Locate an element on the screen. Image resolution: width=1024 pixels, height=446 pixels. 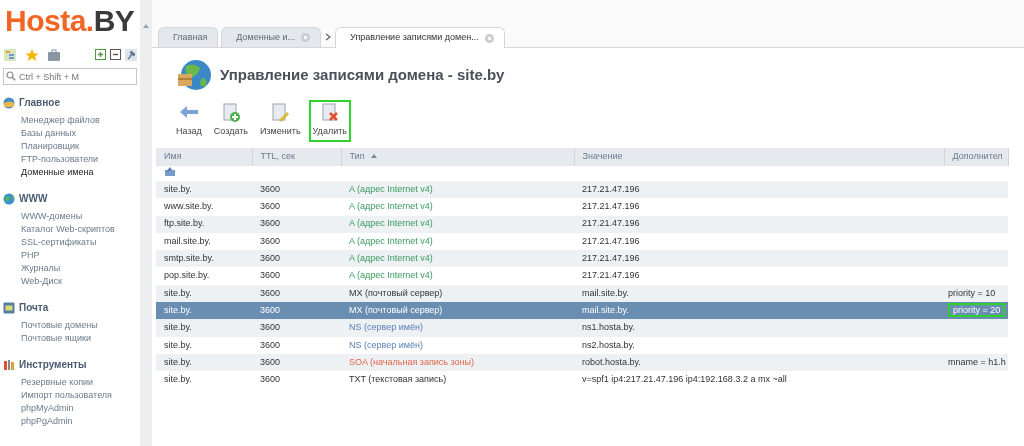
column-header: Имя is located at coordinates (204, 156).